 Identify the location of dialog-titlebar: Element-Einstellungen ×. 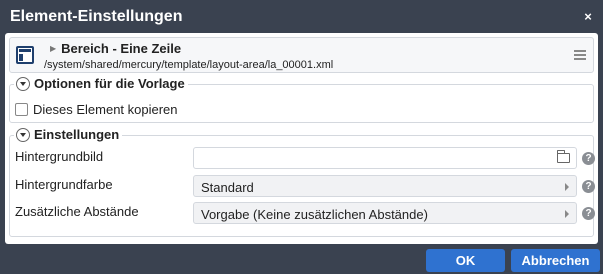
(301, 16).